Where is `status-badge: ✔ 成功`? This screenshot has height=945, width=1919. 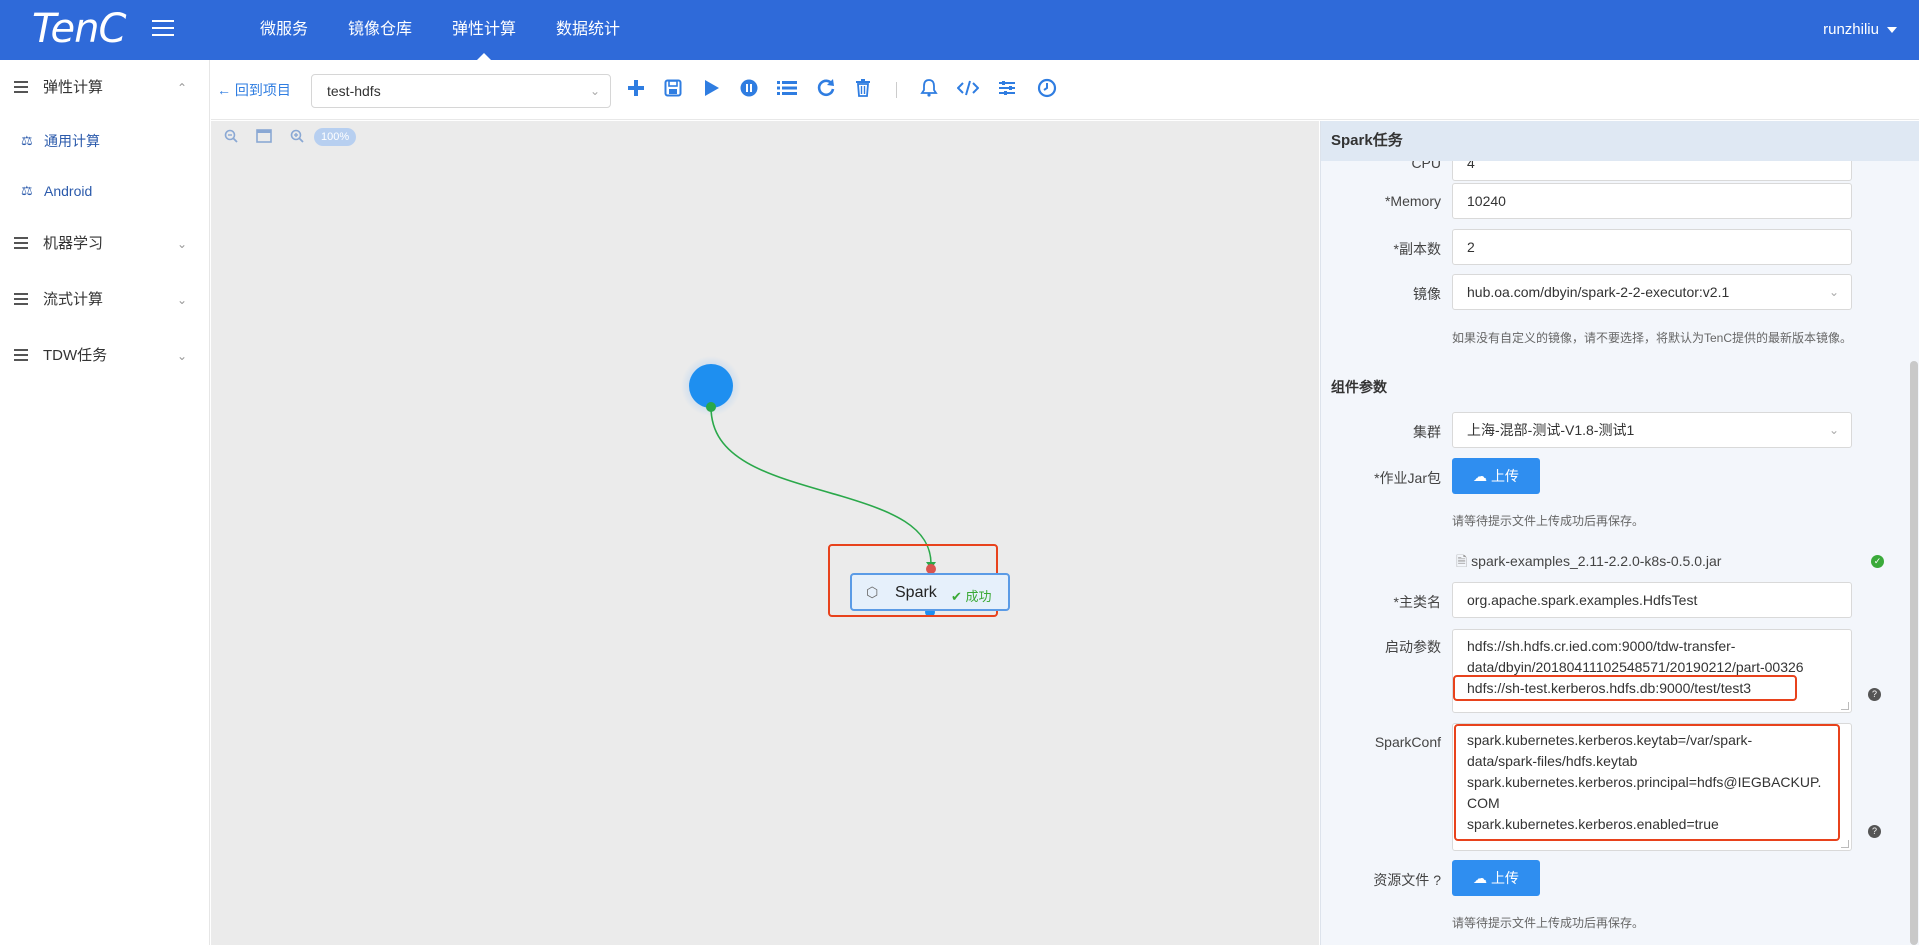
status-badge: ✔ 成功 is located at coordinates (971, 595).